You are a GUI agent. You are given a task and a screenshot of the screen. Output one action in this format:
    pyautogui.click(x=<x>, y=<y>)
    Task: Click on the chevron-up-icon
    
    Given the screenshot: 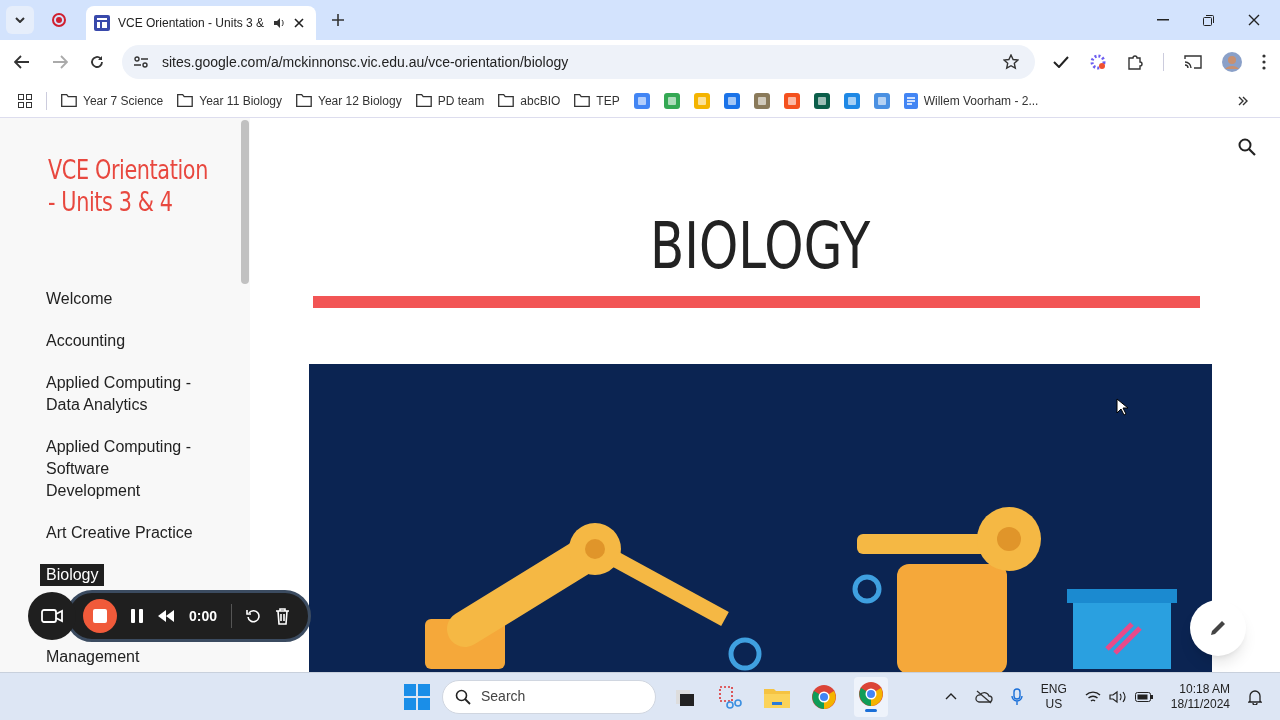 What is the action you would take?
    pyautogui.click(x=950, y=696)
    